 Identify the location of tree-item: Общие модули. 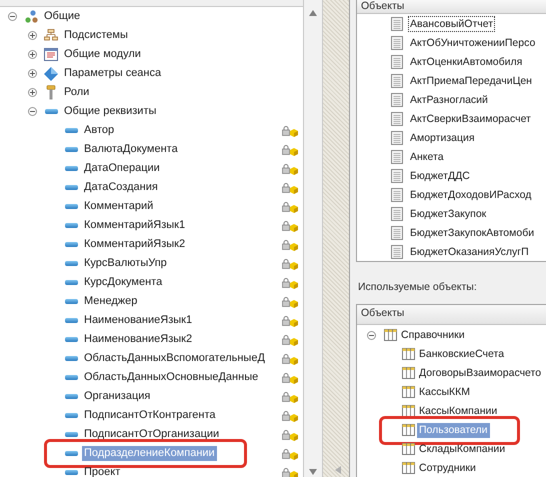
(102, 54).